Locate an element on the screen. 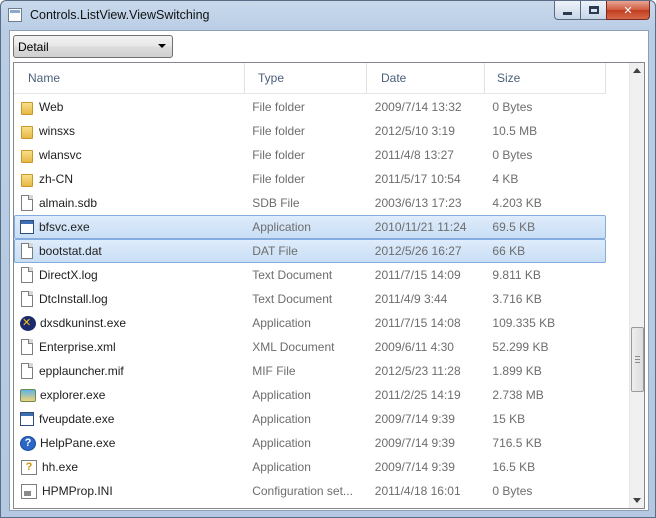 Image resolution: width=656 pixels, height=518 pixels. file-date: 2011/4/18 16:01 is located at coordinates (417, 491).